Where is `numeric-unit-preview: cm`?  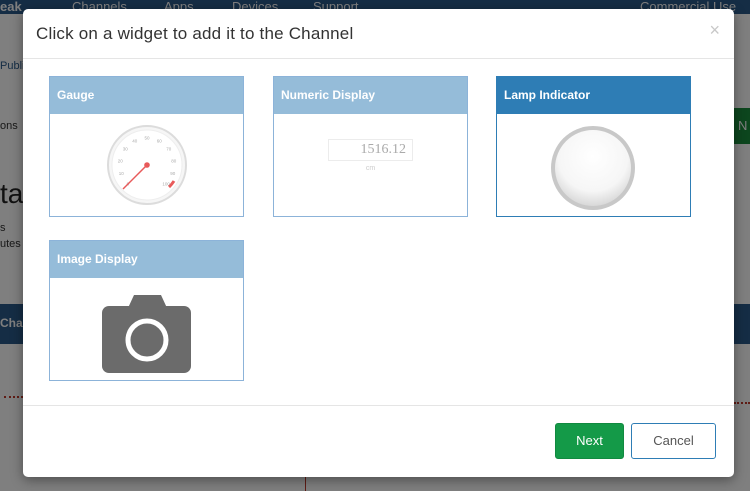 numeric-unit-preview: cm is located at coordinates (370, 168).